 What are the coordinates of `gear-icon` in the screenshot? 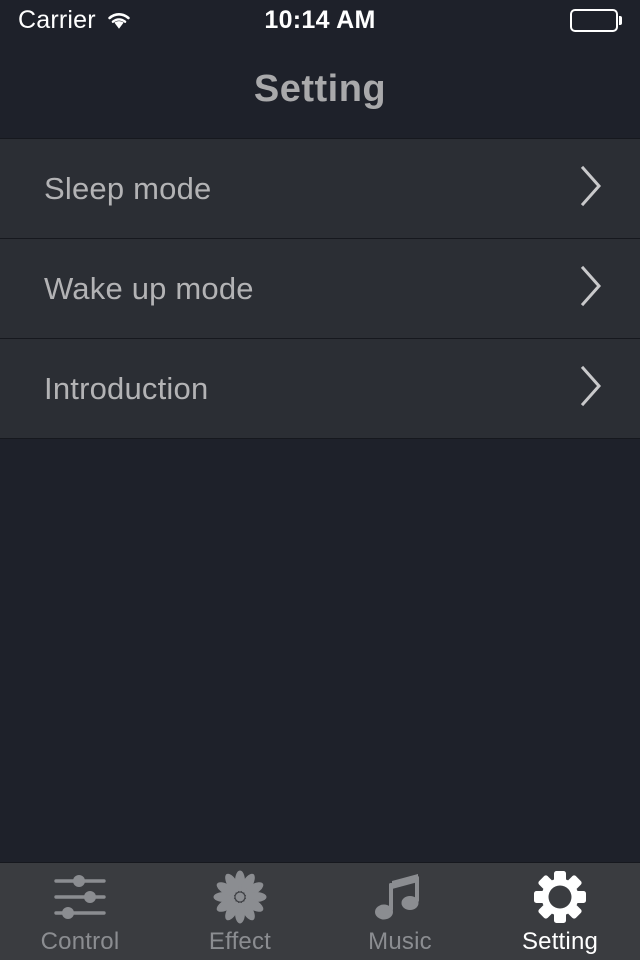 It's located at (560, 897).